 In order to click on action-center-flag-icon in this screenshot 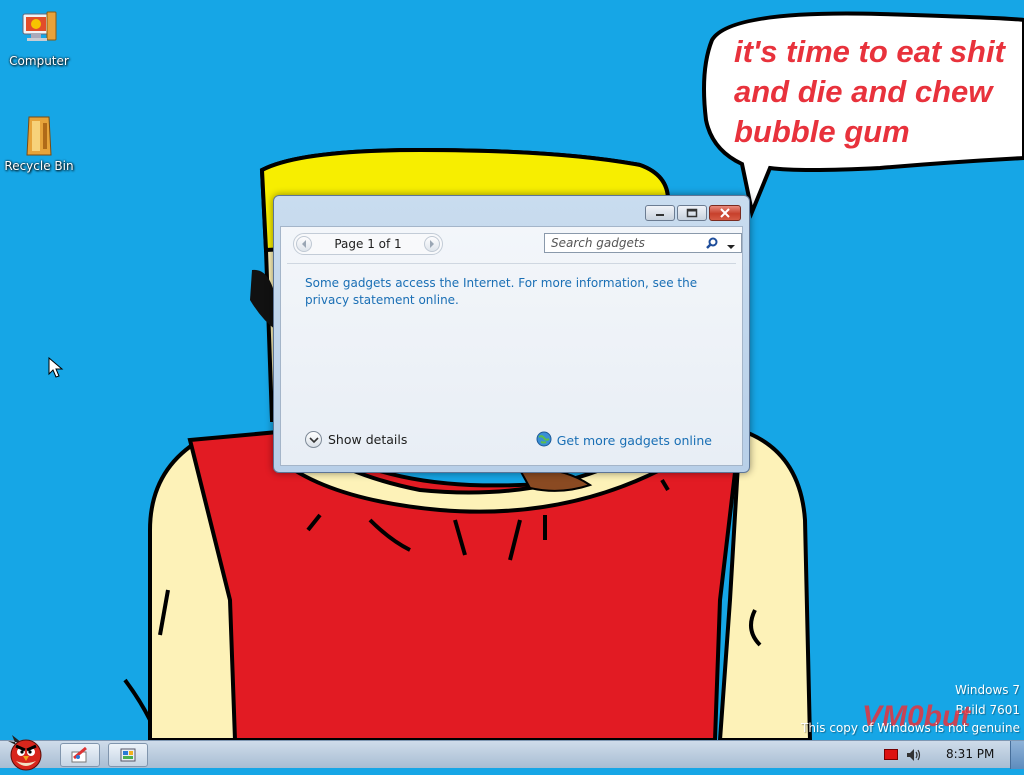, I will do `click(891, 754)`.